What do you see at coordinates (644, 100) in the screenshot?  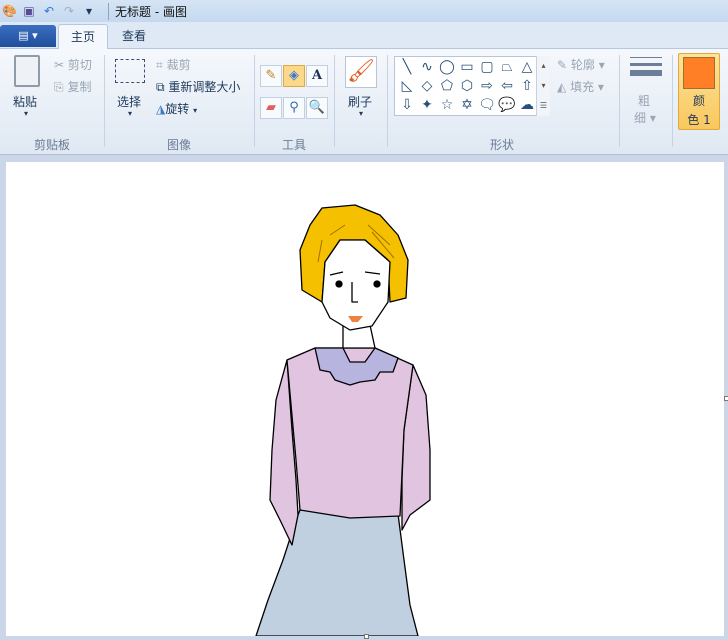 I see `size-label-1: 粗` at bounding box center [644, 100].